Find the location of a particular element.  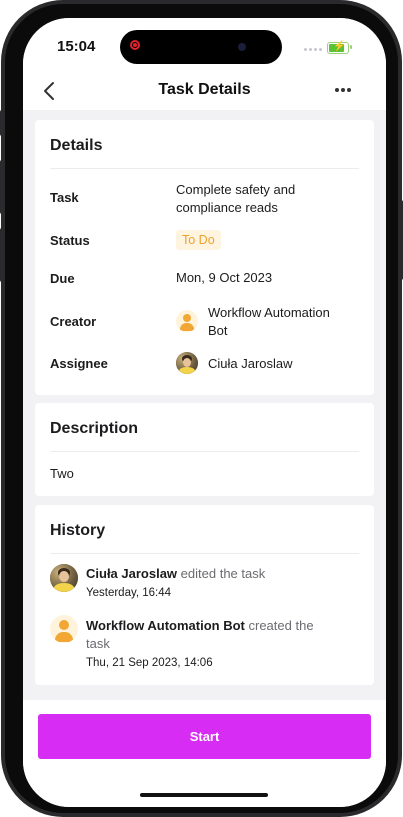

camera-icon is located at coordinates (242, 47).